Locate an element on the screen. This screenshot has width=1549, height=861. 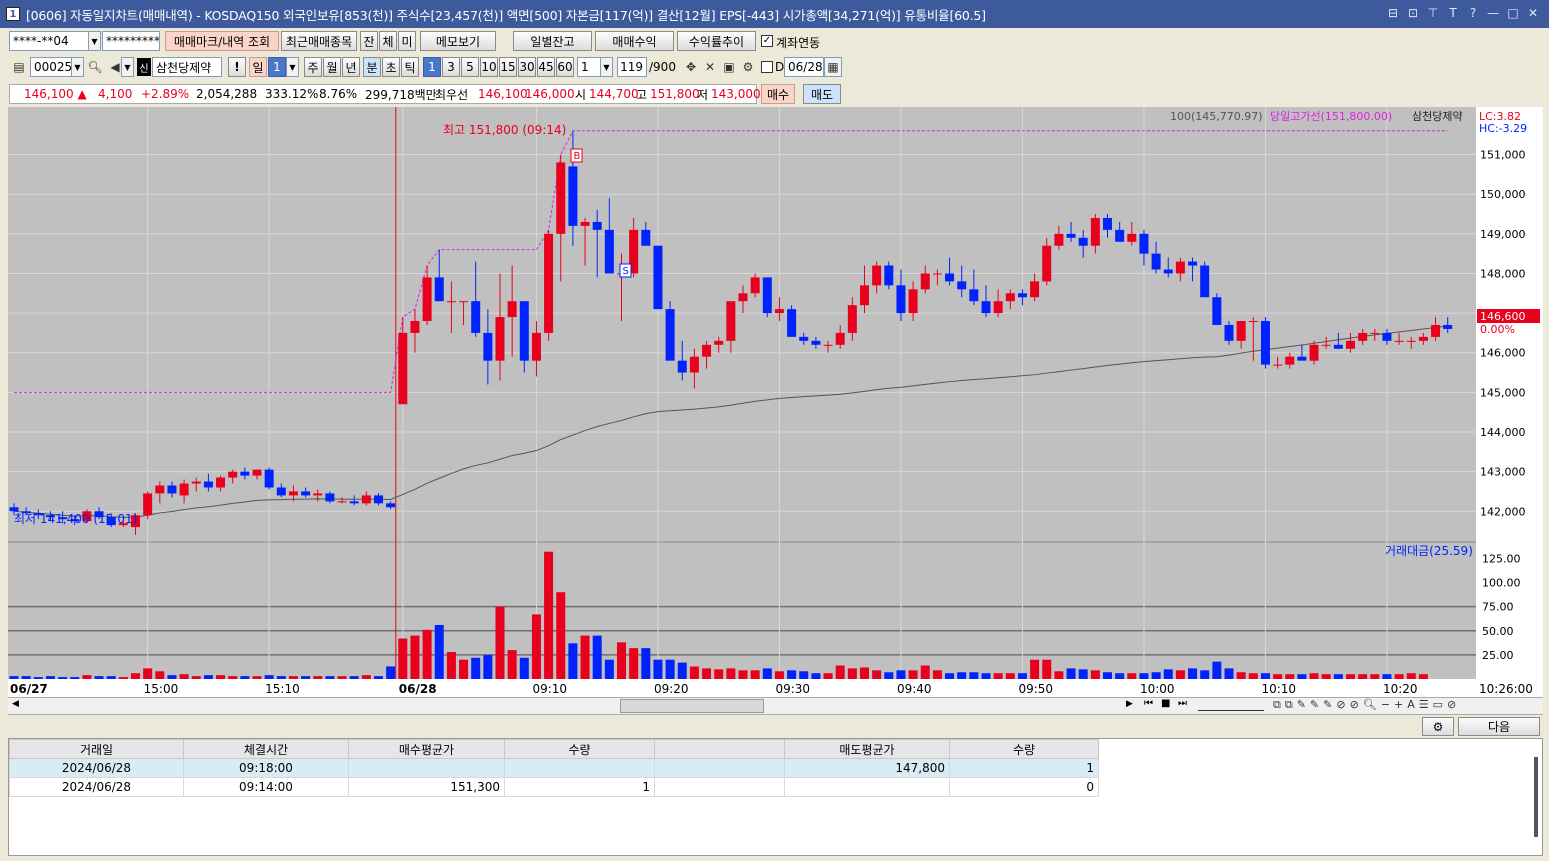
tab-balance: 잔 is located at coordinates (369, 41).